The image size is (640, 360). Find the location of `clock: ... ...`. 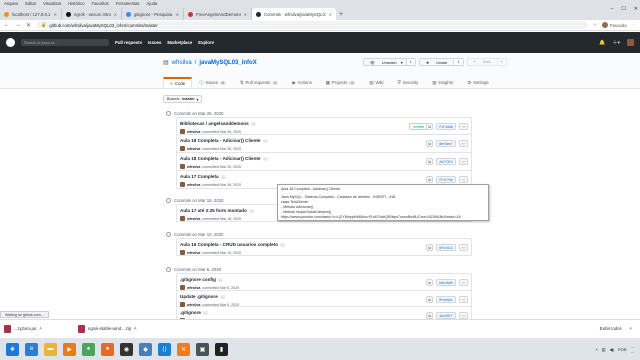

clock: ... ... is located at coordinates (632, 349).